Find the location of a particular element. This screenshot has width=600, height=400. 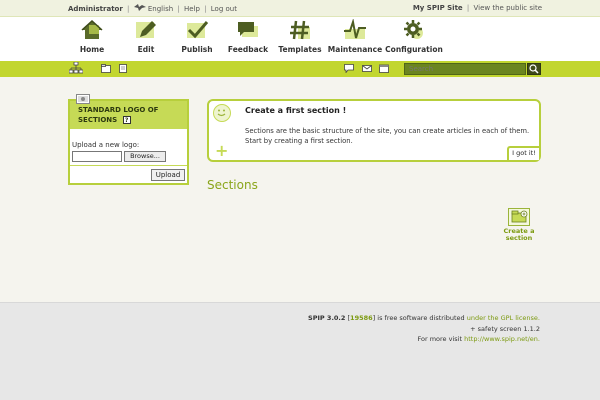

panel-header: STANDARD LOGO OF SECTIONS ? is located at coordinates (128, 115).